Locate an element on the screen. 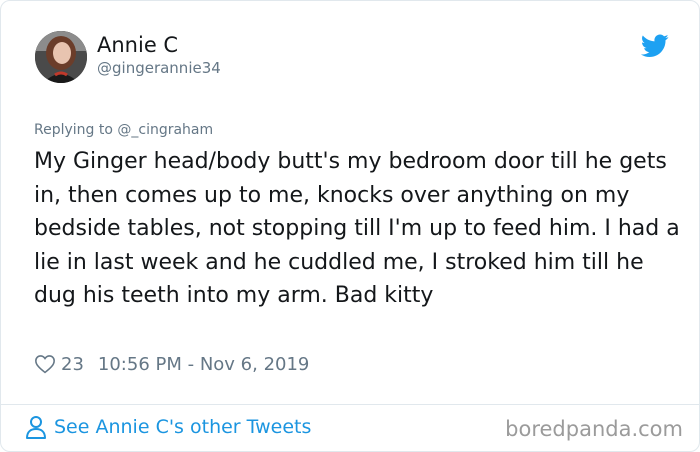  tweet-meta: 23 10:56 PM - Nov 6, 2019 is located at coordinates (171, 364).